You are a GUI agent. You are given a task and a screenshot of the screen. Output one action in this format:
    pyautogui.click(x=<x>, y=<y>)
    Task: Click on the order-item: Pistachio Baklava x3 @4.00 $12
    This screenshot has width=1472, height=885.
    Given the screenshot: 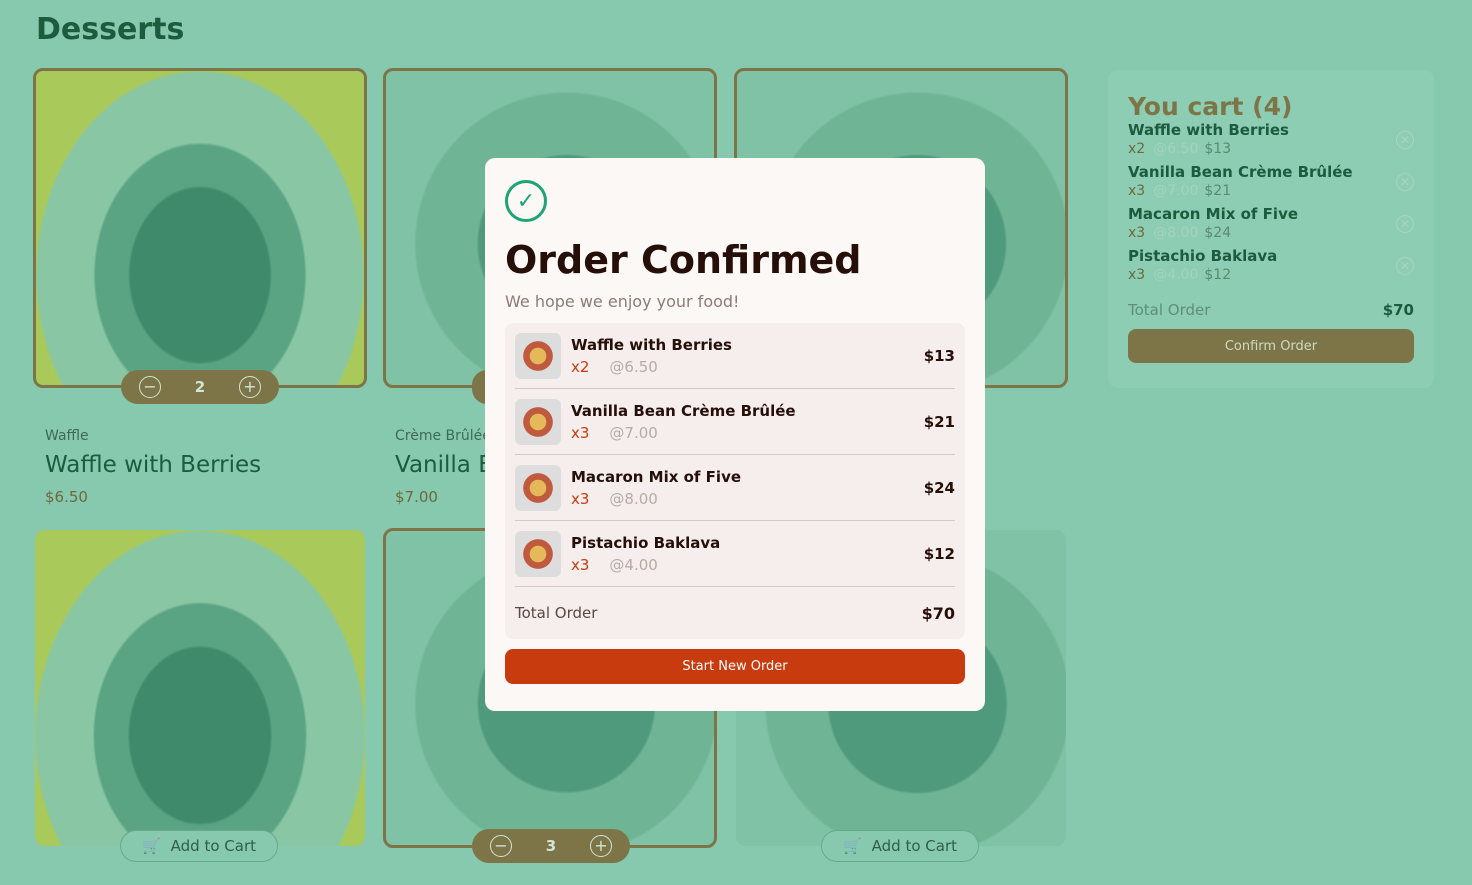 What is the action you would take?
    pyautogui.click(x=735, y=554)
    